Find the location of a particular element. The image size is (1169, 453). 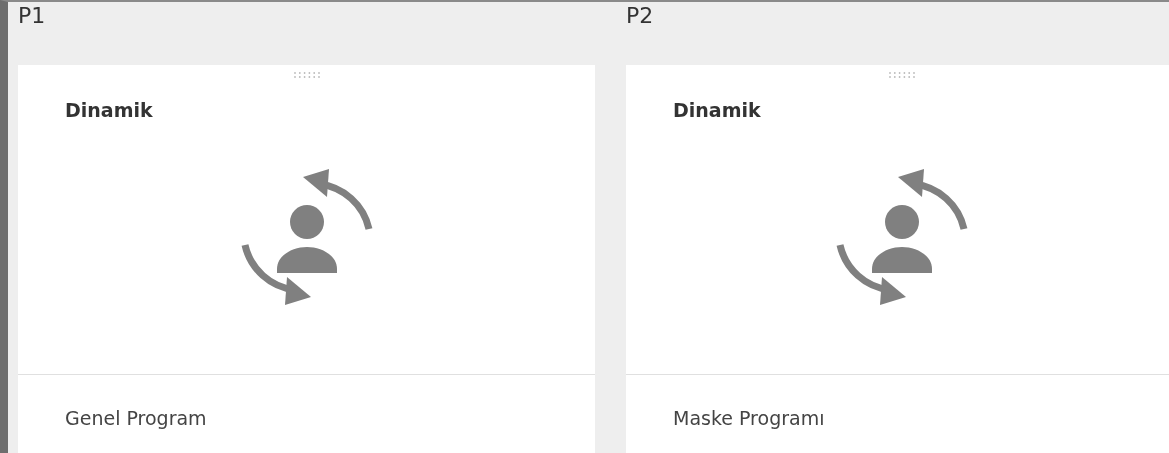

panel-title: P2 is located at coordinates (640, 16).